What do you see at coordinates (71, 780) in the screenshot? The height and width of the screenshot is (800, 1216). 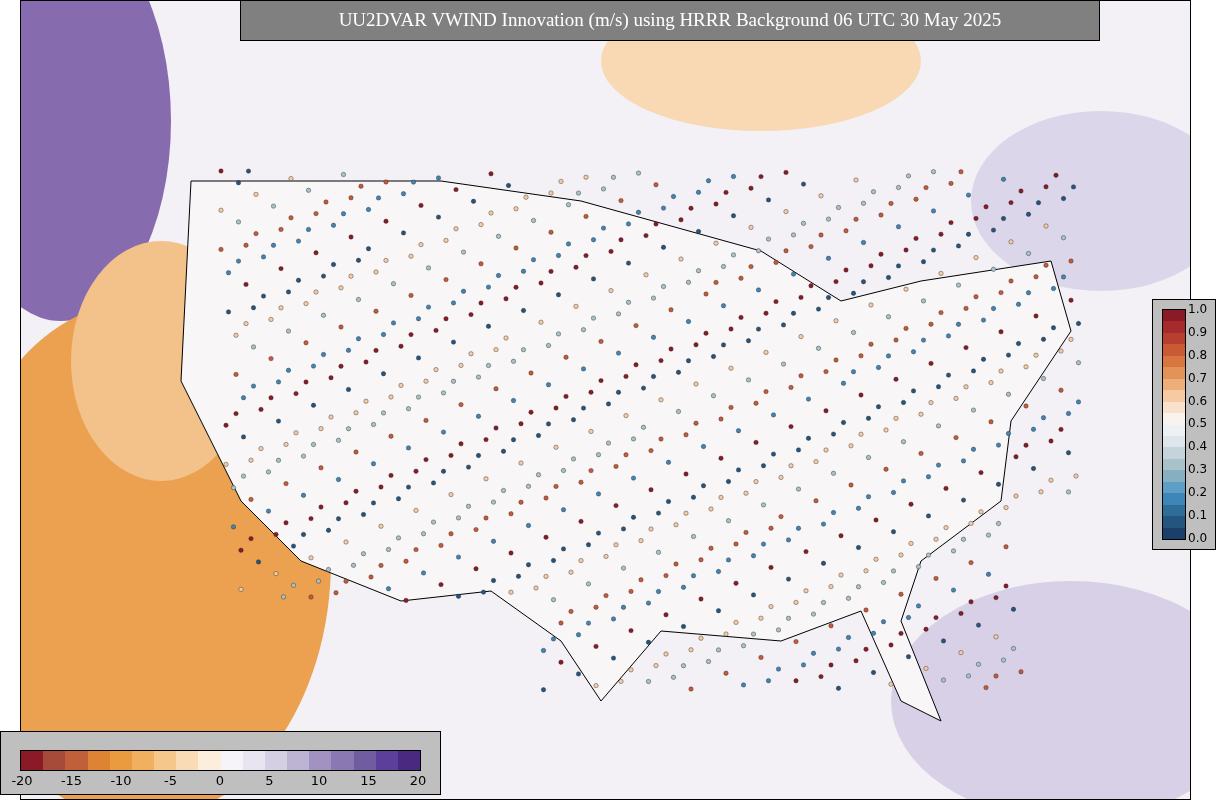 I see `colorbar-tick-label: -15` at bounding box center [71, 780].